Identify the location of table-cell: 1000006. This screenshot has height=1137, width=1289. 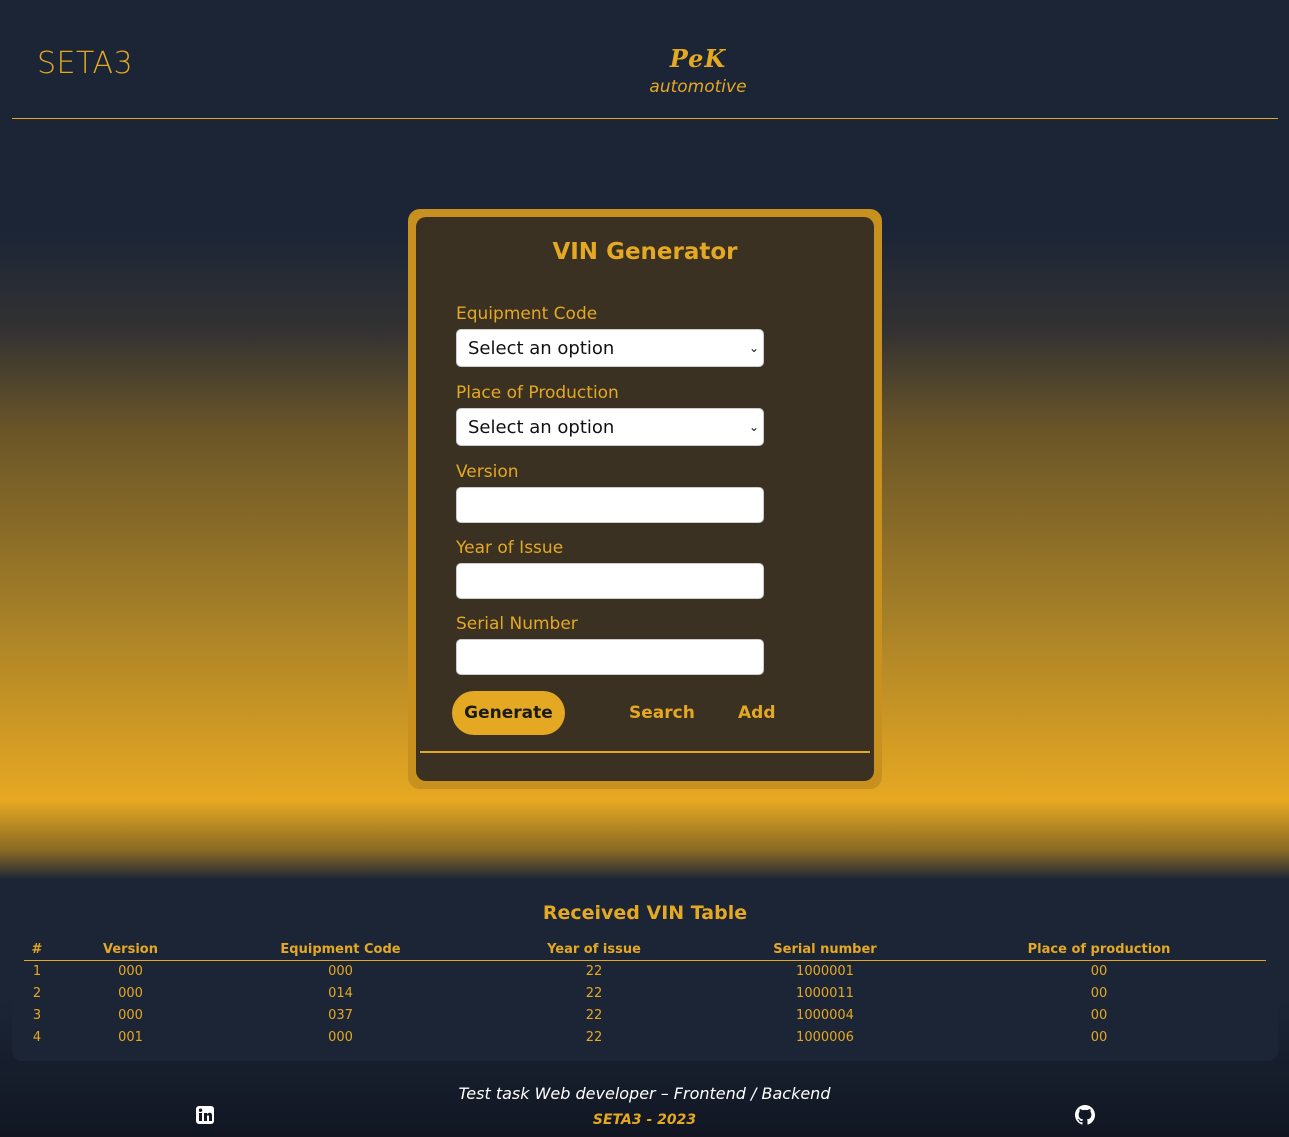
(825, 1037).